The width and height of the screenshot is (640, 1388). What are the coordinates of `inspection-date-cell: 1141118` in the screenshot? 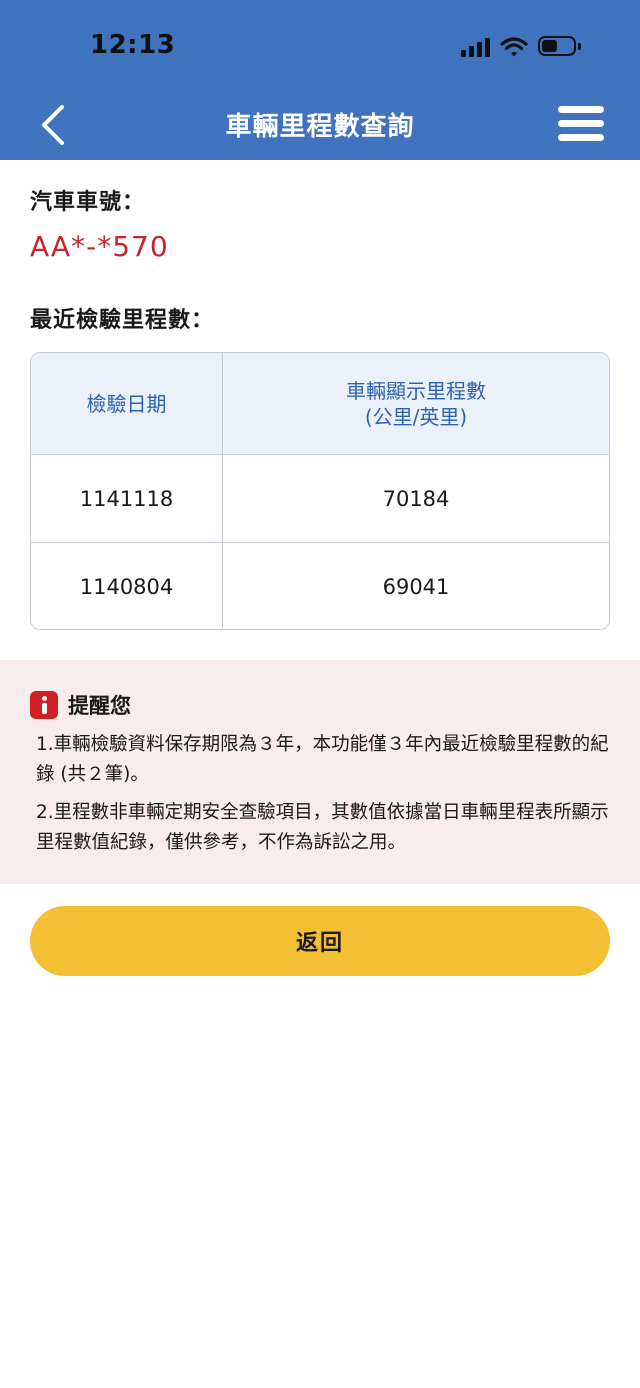 It's located at (127, 498).